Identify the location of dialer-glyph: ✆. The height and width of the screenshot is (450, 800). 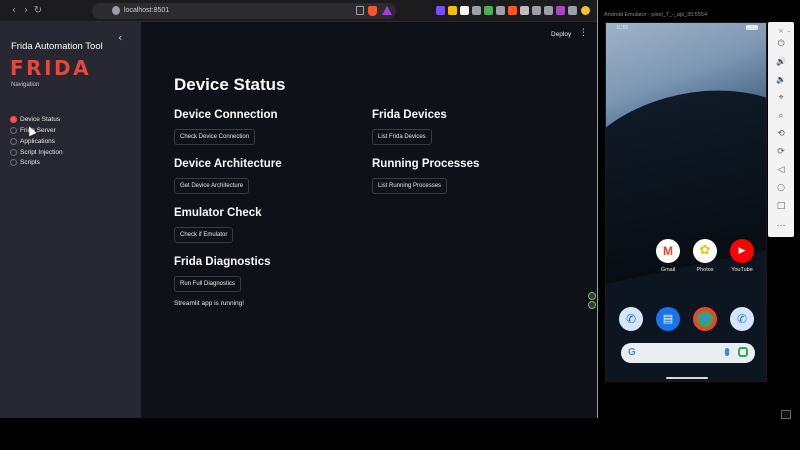
(742, 319).